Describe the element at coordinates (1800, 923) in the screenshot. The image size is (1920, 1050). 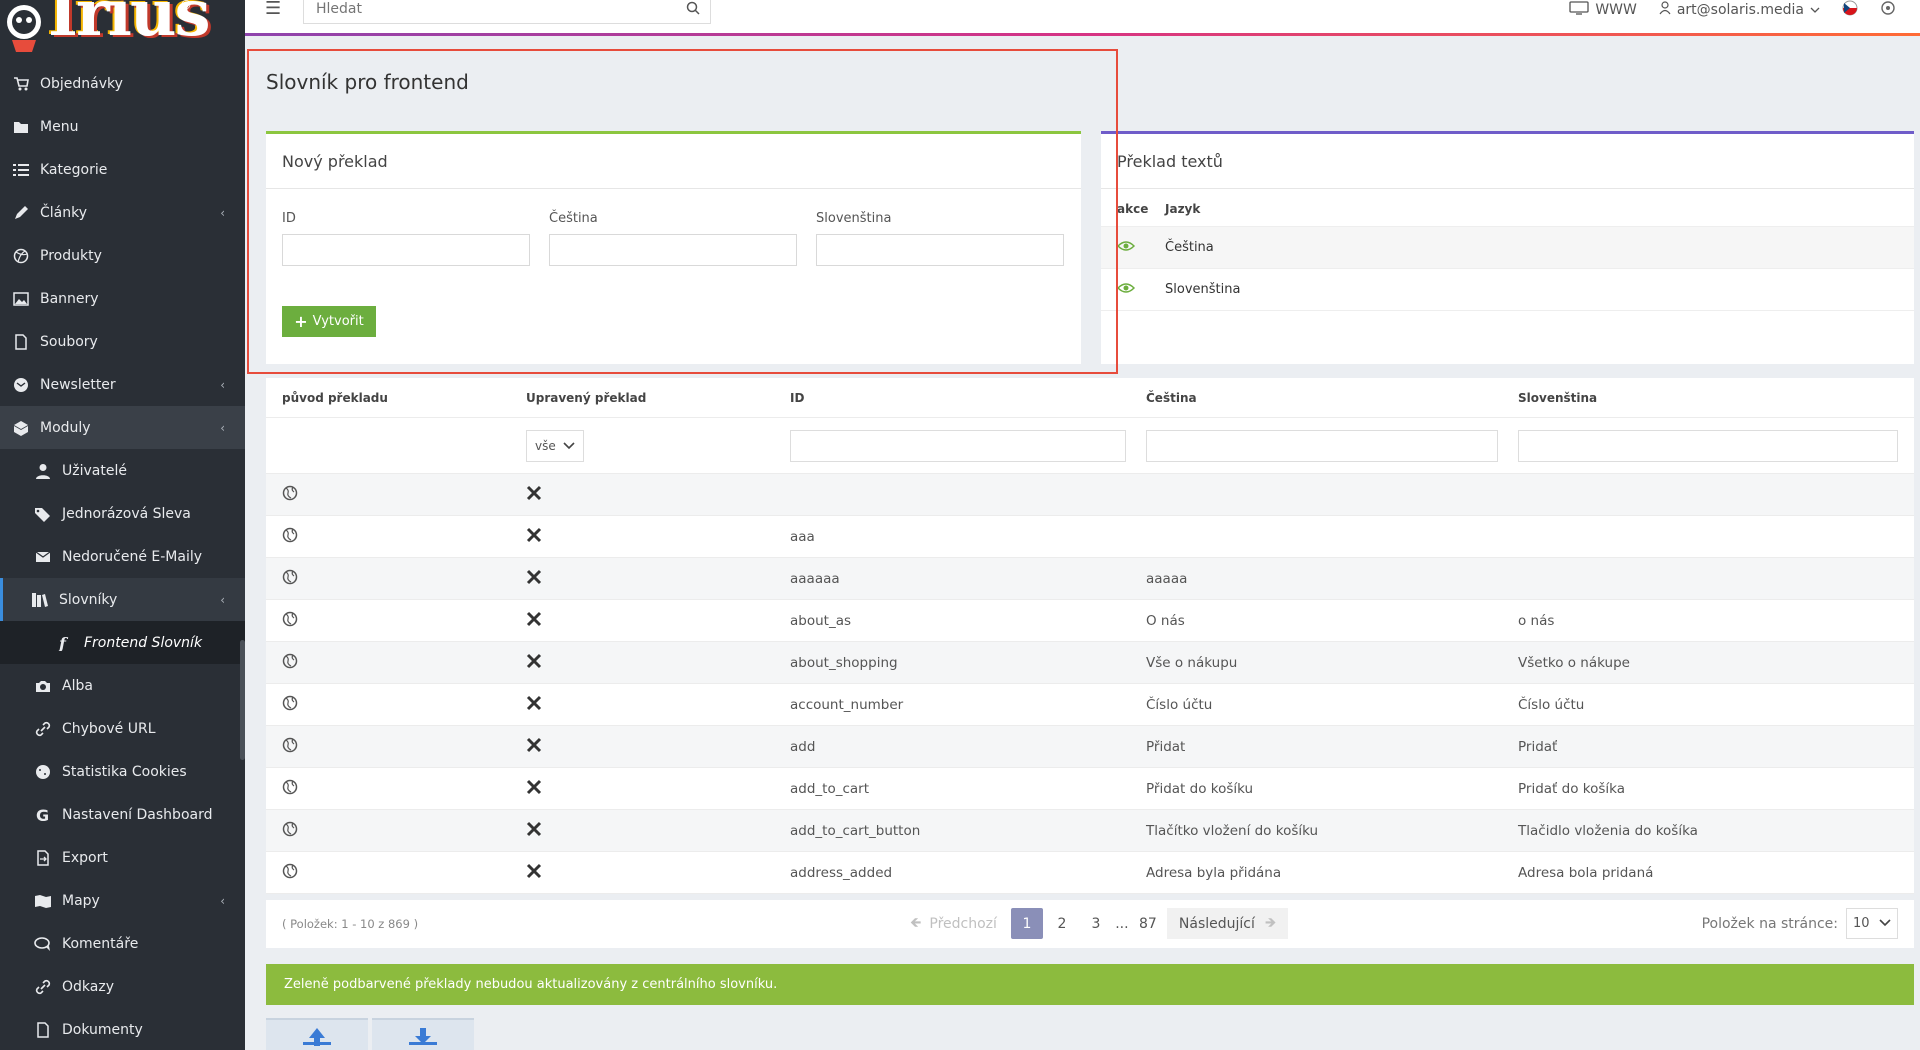
I see `per-page-control: Položek na stránce: 10` at that location.